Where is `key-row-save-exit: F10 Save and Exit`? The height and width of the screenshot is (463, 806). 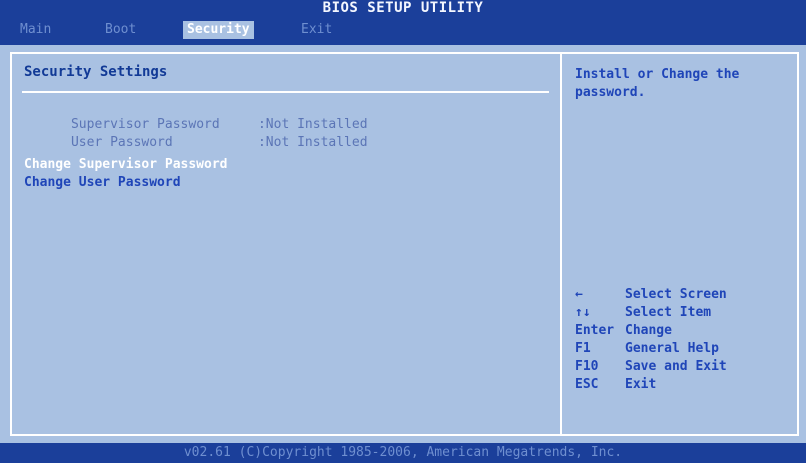
key-row-save-exit: F10 Save and Exit is located at coordinates (685, 367).